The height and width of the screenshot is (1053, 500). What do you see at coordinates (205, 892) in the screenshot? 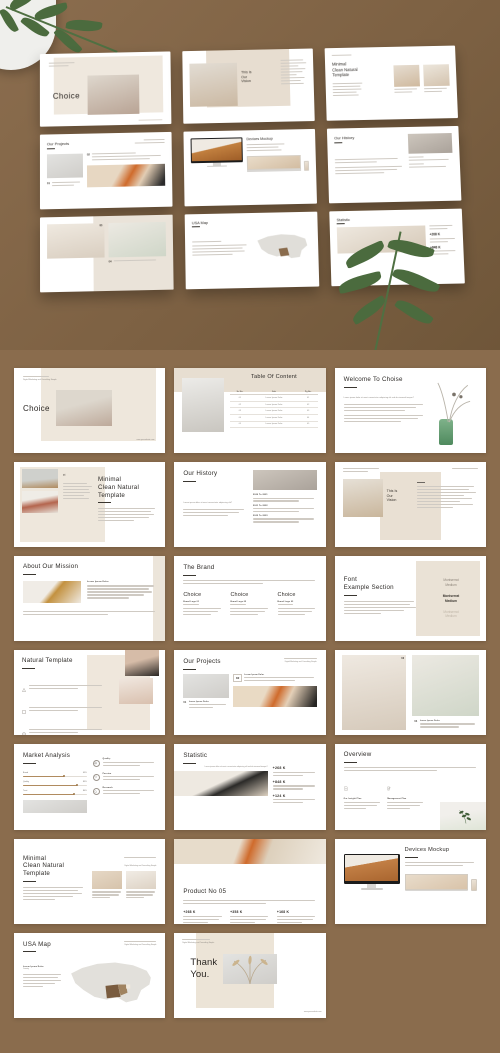
I see `product-title: Product No 05` at bounding box center [205, 892].